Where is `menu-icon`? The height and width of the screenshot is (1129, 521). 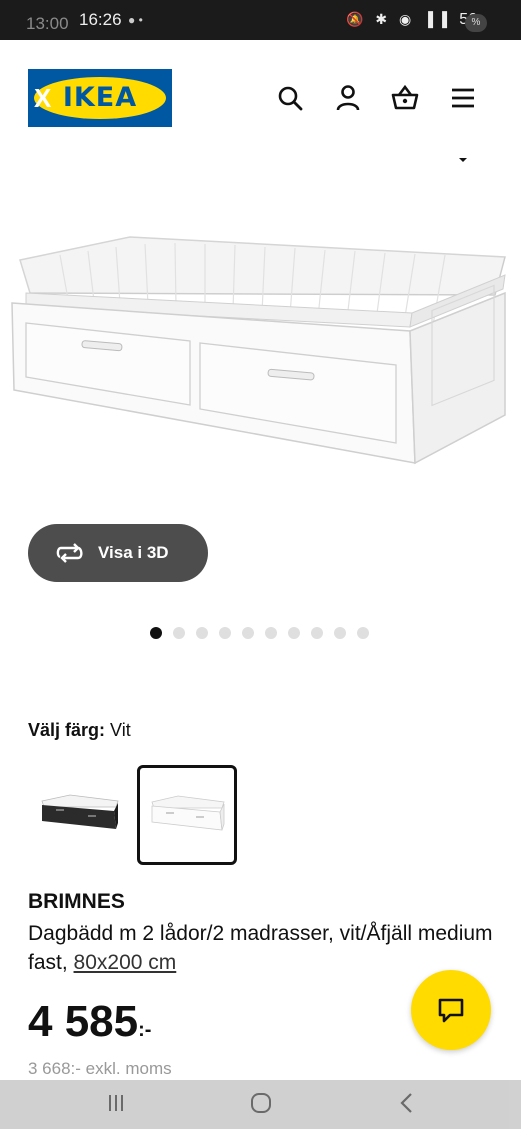 menu-icon is located at coordinates (463, 98).